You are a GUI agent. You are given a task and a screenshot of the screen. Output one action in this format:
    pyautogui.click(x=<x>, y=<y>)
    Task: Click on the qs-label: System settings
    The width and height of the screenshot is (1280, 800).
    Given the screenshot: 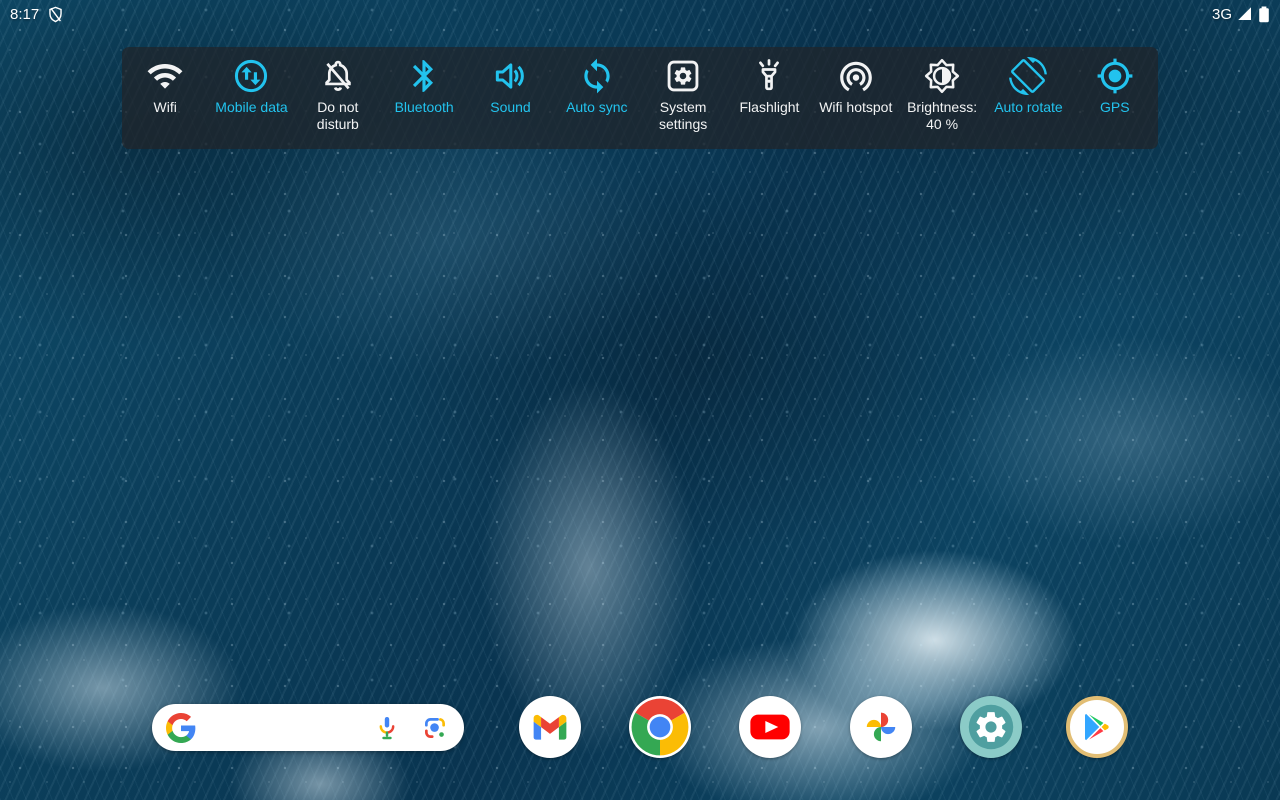 What is the action you would take?
    pyautogui.click(x=683, y=115)
    